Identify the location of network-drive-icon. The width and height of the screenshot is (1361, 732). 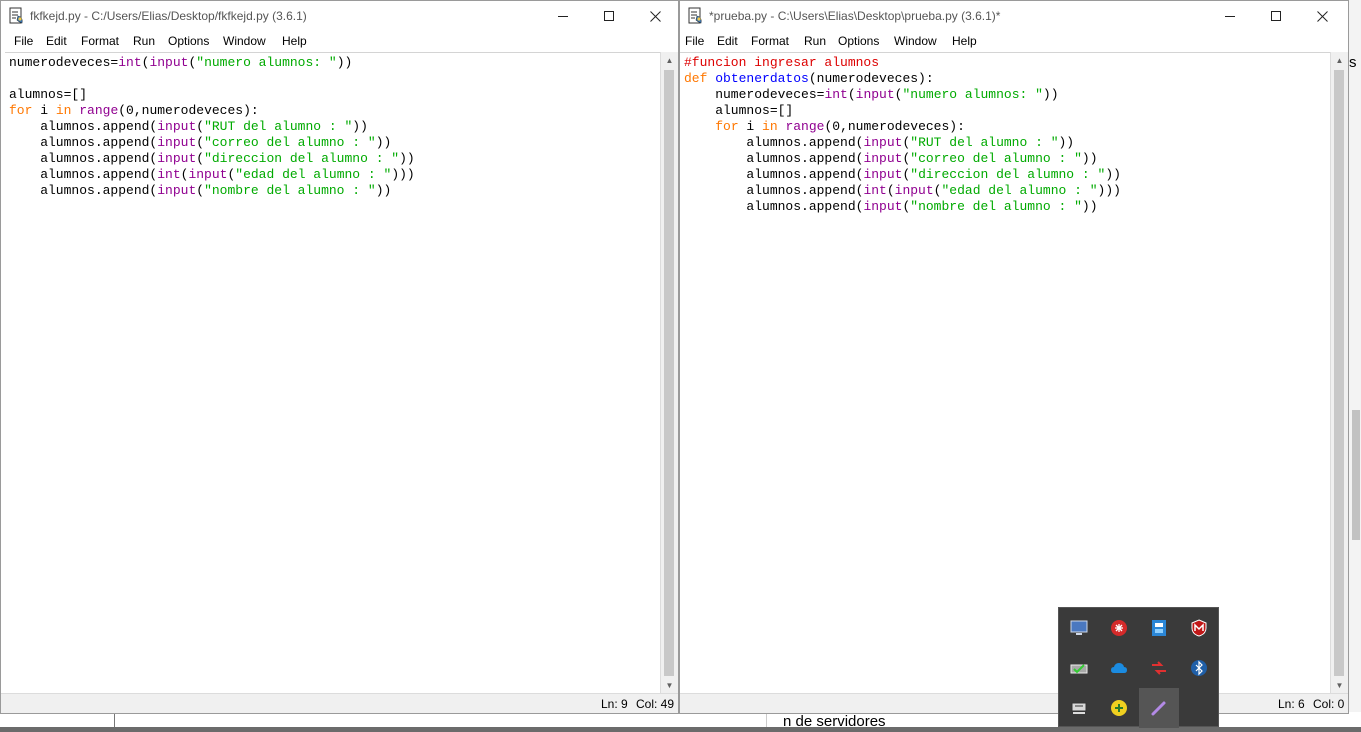
(1159, 628).